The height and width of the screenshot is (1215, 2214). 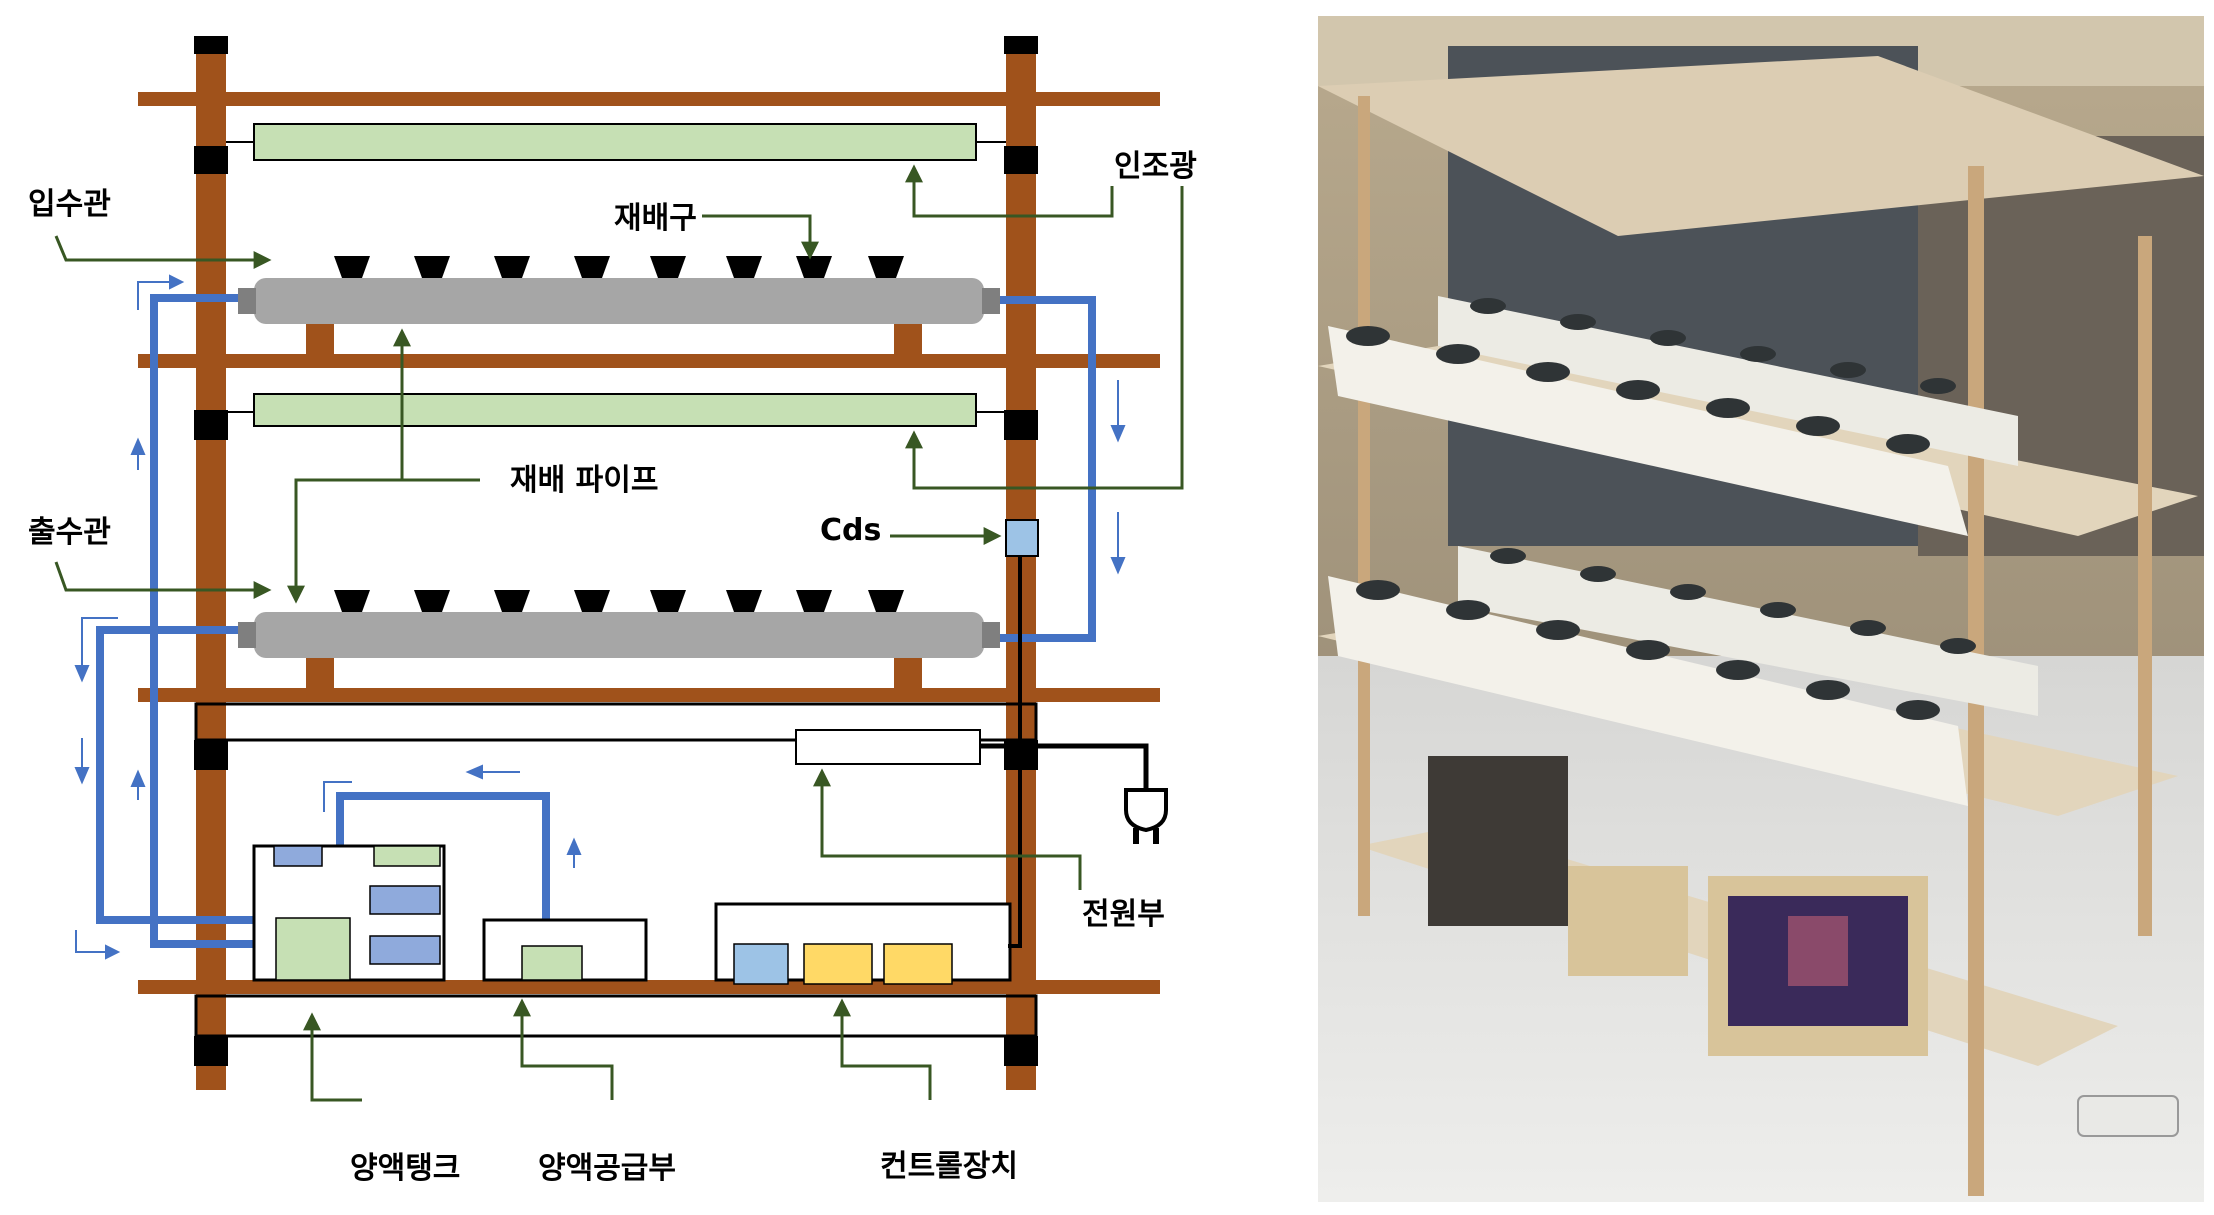 I want to click on arrow-nutrient-supply, so click(x=563, y=1049).